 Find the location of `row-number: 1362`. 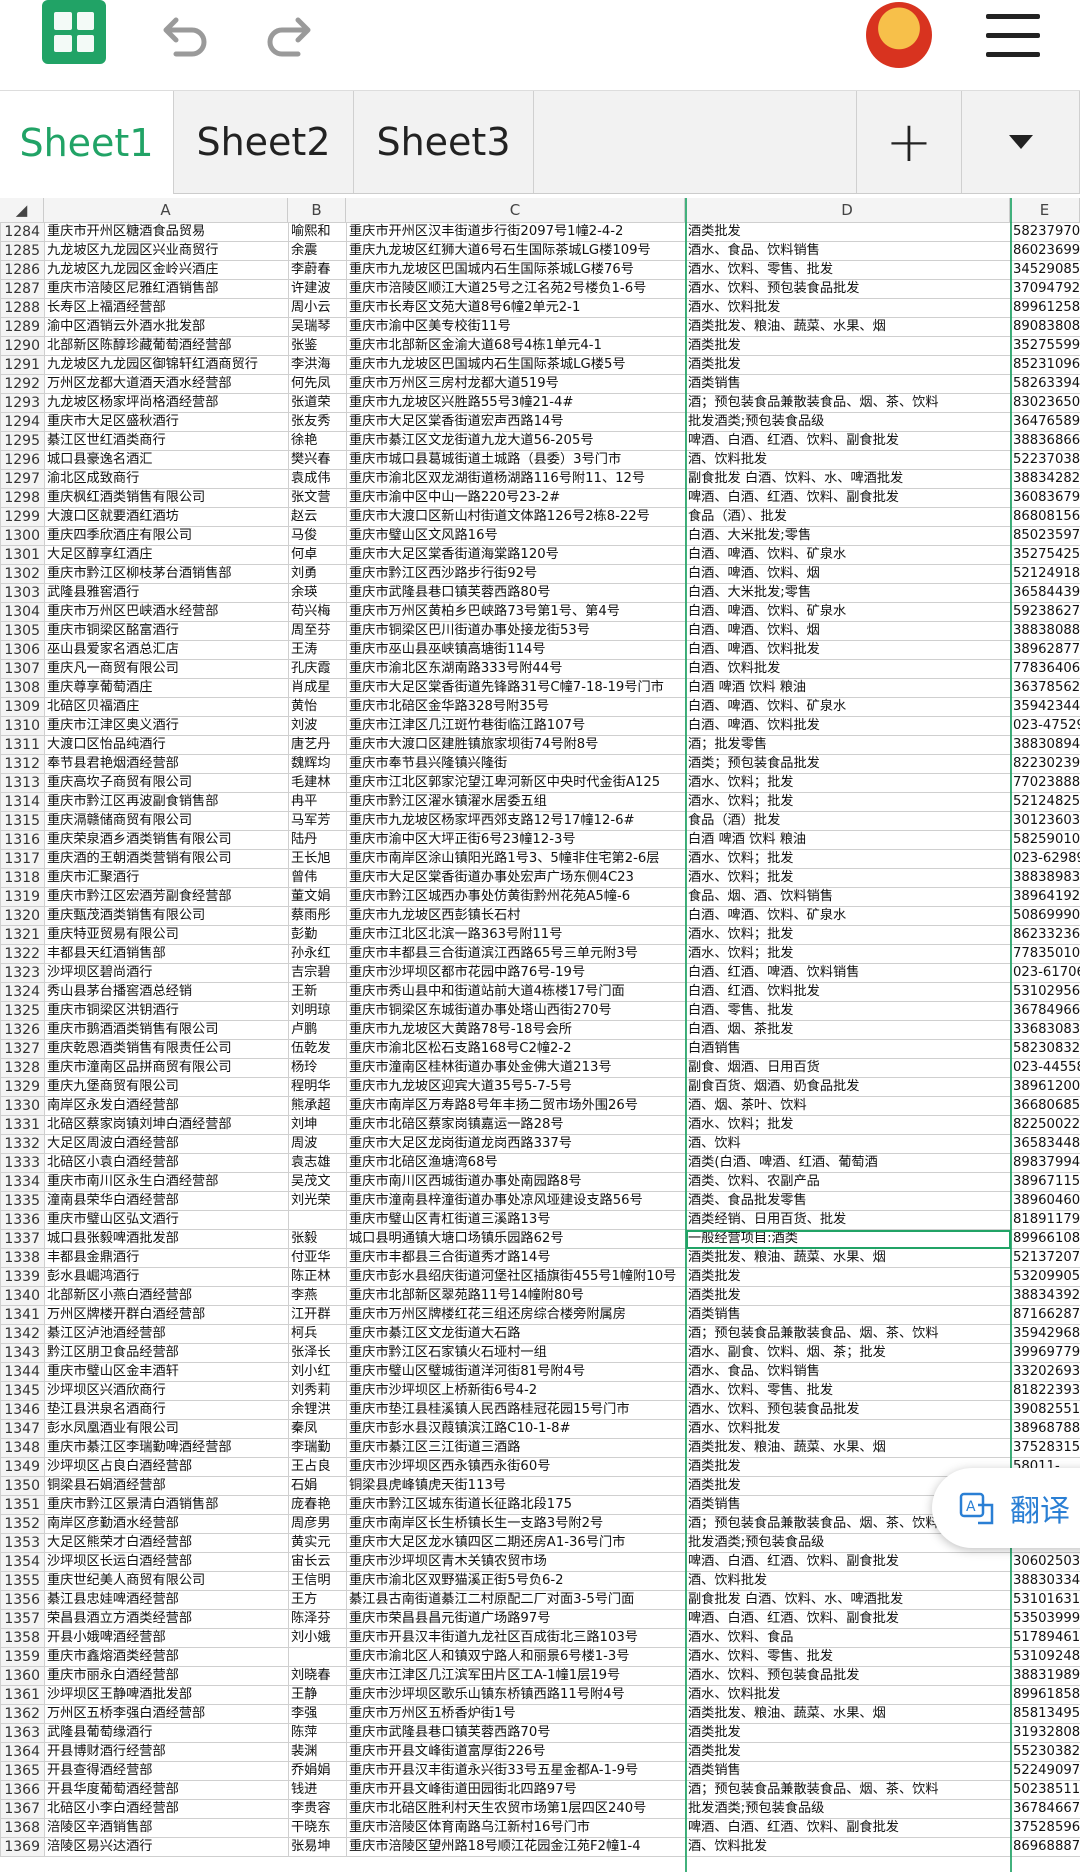

row-number: 1362 is located at coordinates (22, 1714).